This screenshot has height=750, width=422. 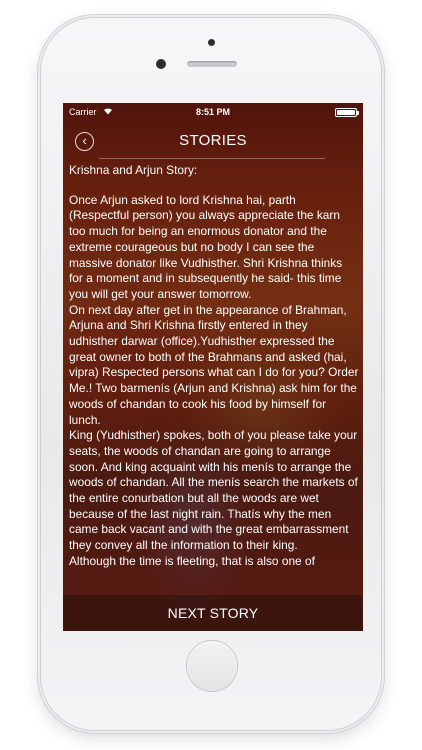 I want to click on earpiece-speaker, so click(x=212, y=64).